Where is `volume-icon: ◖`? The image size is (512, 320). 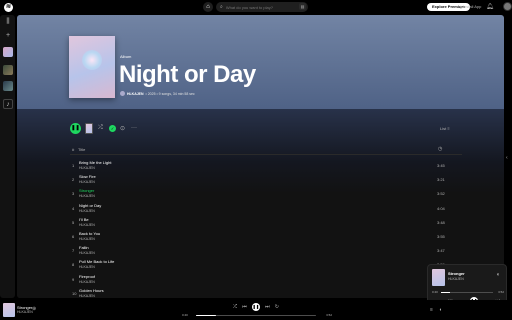 volume-icon: ◖ is located at coordinates (440, 310).